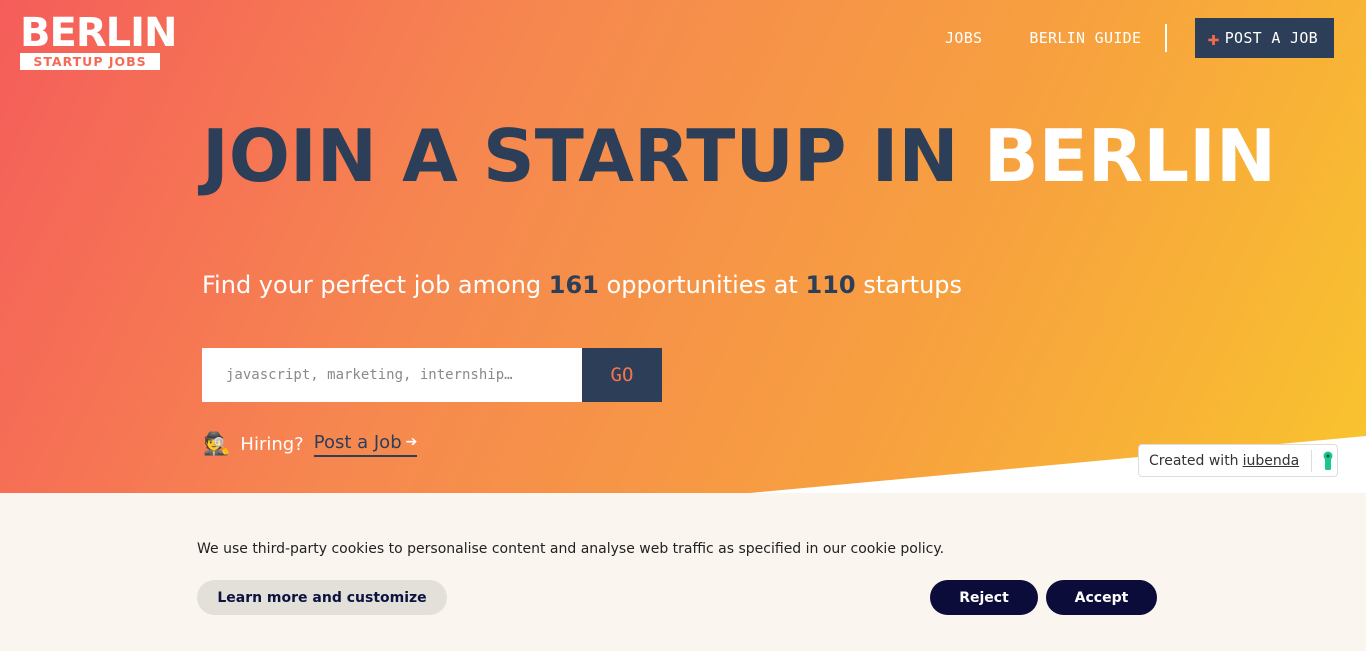  Describe the element at coordinates (357, 442) in the screenshot. I see `post-a-job-link-label: Post a Job` at that location.